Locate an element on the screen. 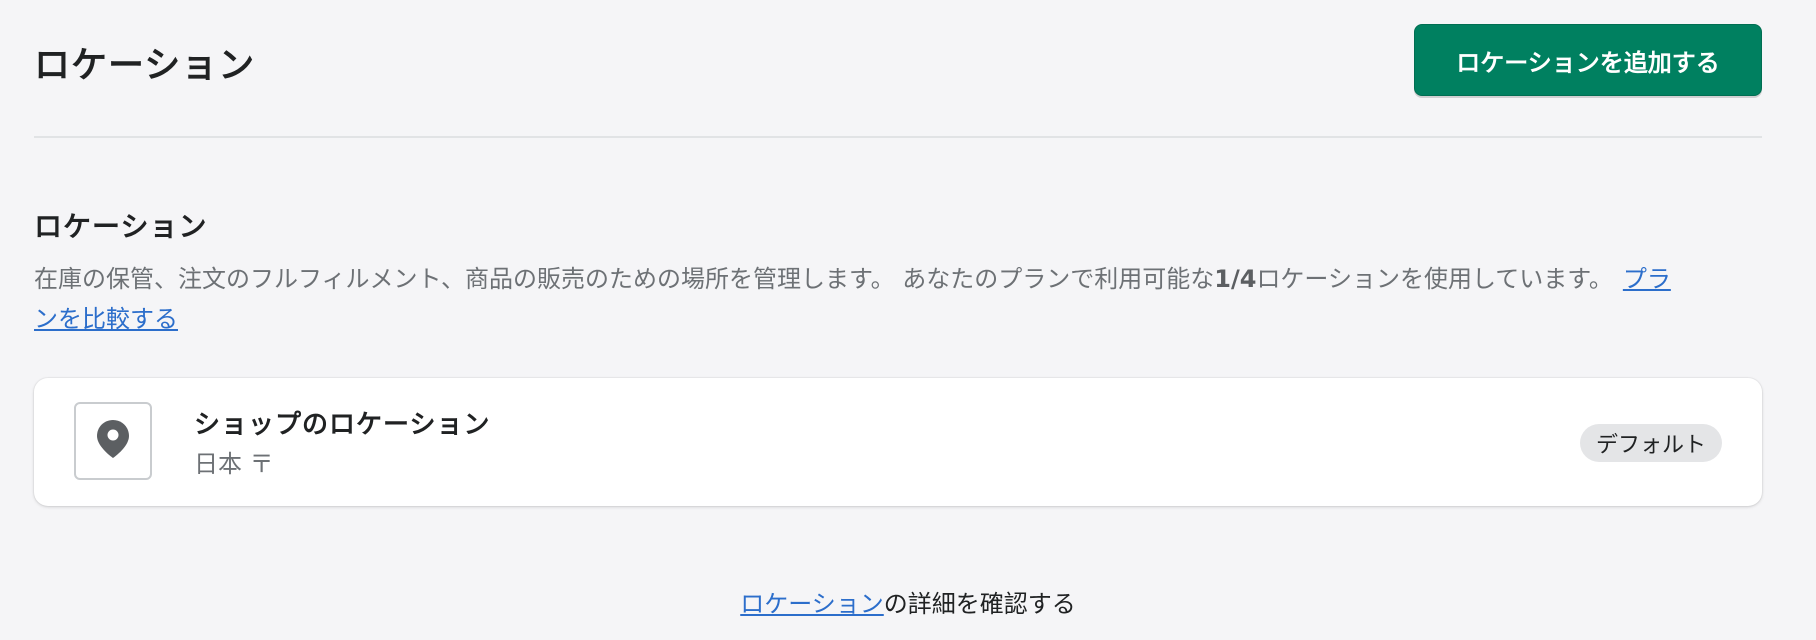  add-location-button: ロケーションを追加する is located at coordinates (1588, 60).